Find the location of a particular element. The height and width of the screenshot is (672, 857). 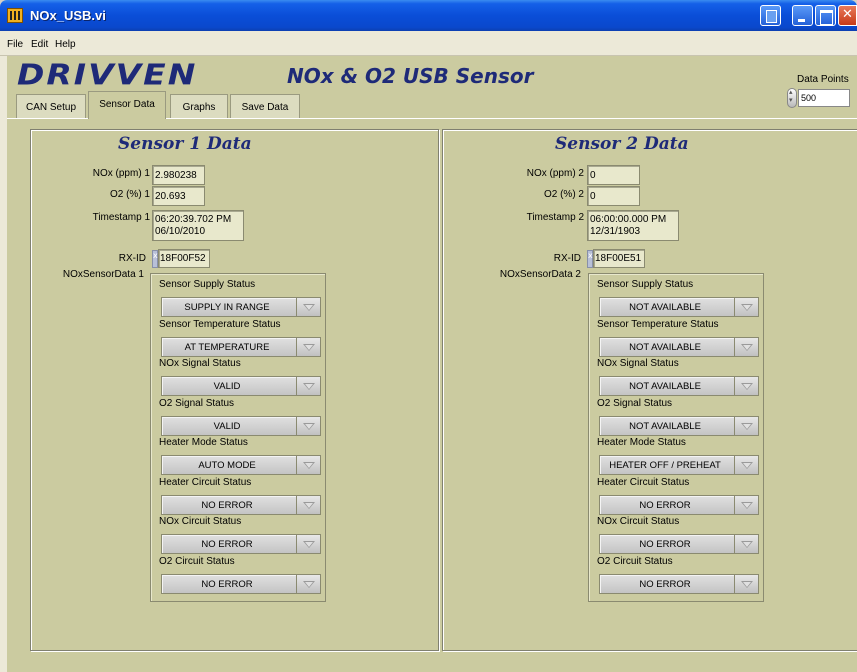

labview-vi-icon is located at coordinates (15, 15).